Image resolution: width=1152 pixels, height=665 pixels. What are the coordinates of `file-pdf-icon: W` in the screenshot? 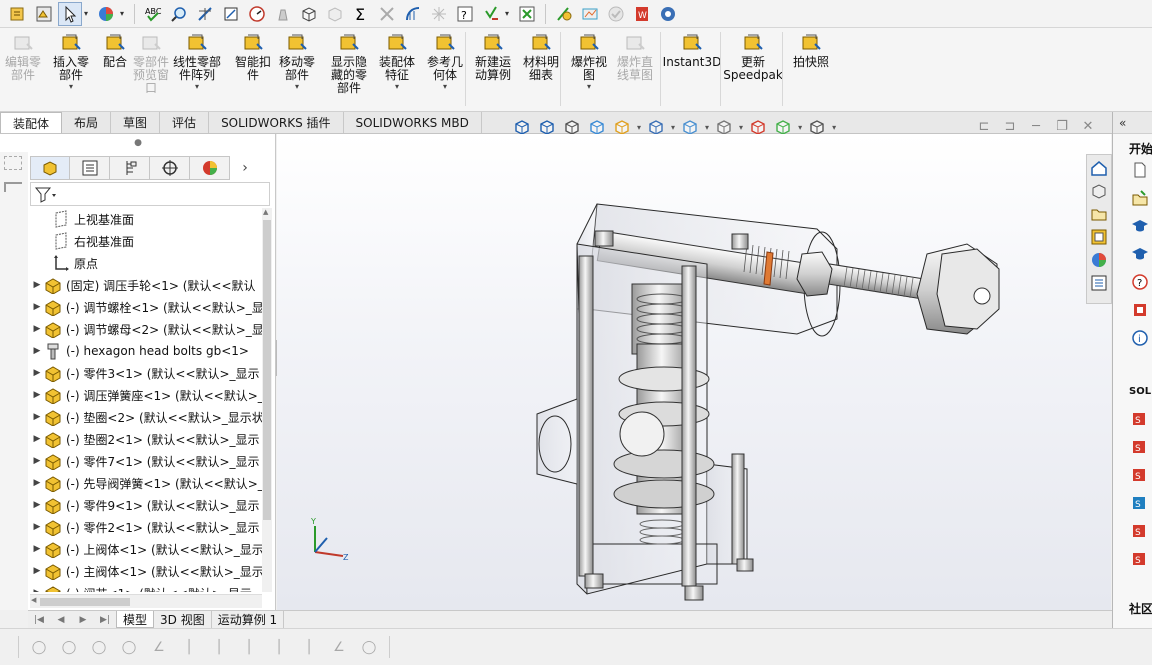 It's located at (642, 14).